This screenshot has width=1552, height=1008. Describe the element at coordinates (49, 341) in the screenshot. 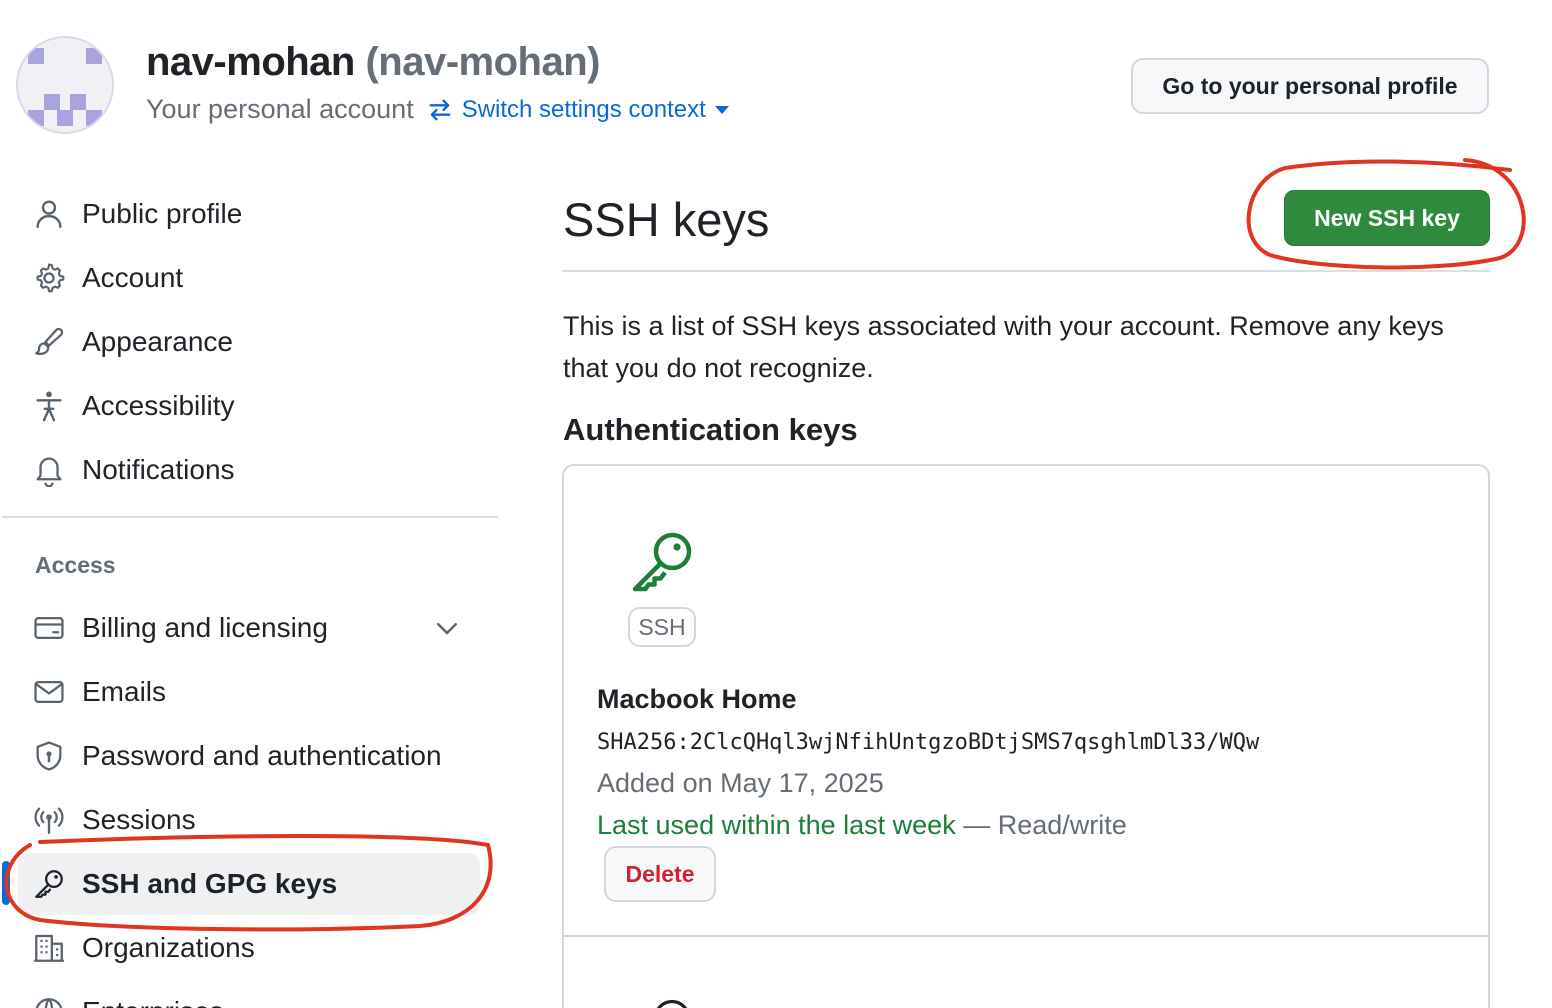

I see `paintbrush-icon` at that location.